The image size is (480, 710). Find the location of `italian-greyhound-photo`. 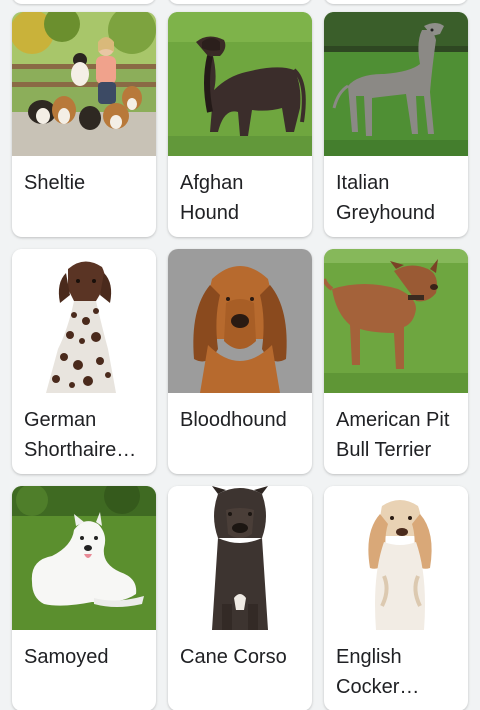

italian-greyhound-photo is located at coordinates (396, 84).